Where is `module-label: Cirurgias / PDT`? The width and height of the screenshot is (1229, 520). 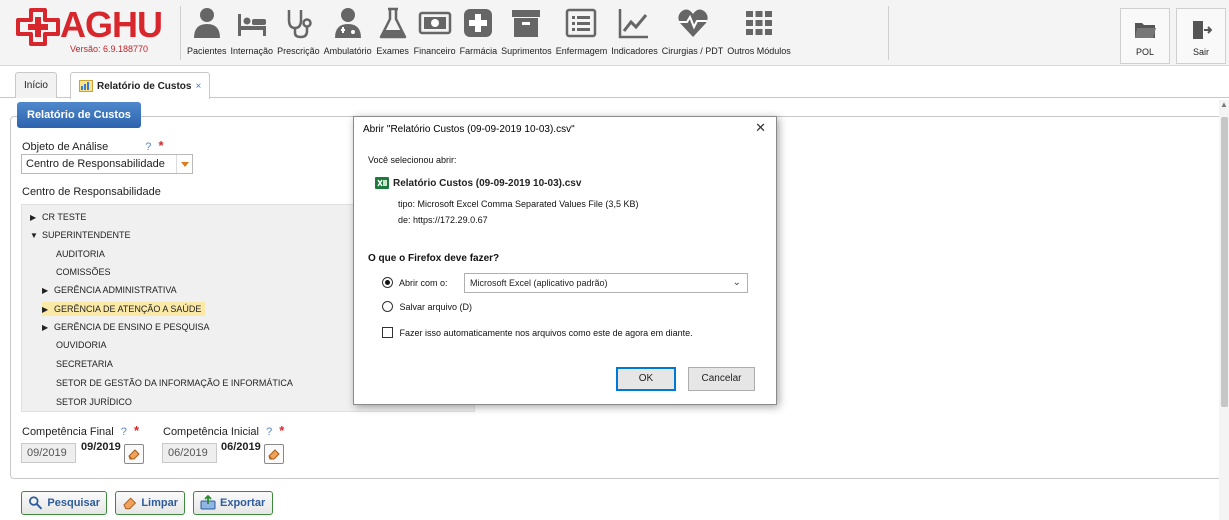
module-label: Cirurgias / PDT is located at coordinates (692, 51).